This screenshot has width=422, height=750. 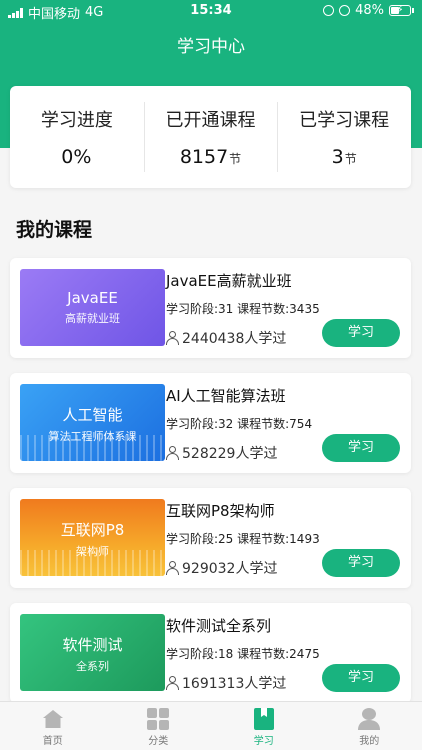 I want to click on profile-icon, so click(x=369, y=719).